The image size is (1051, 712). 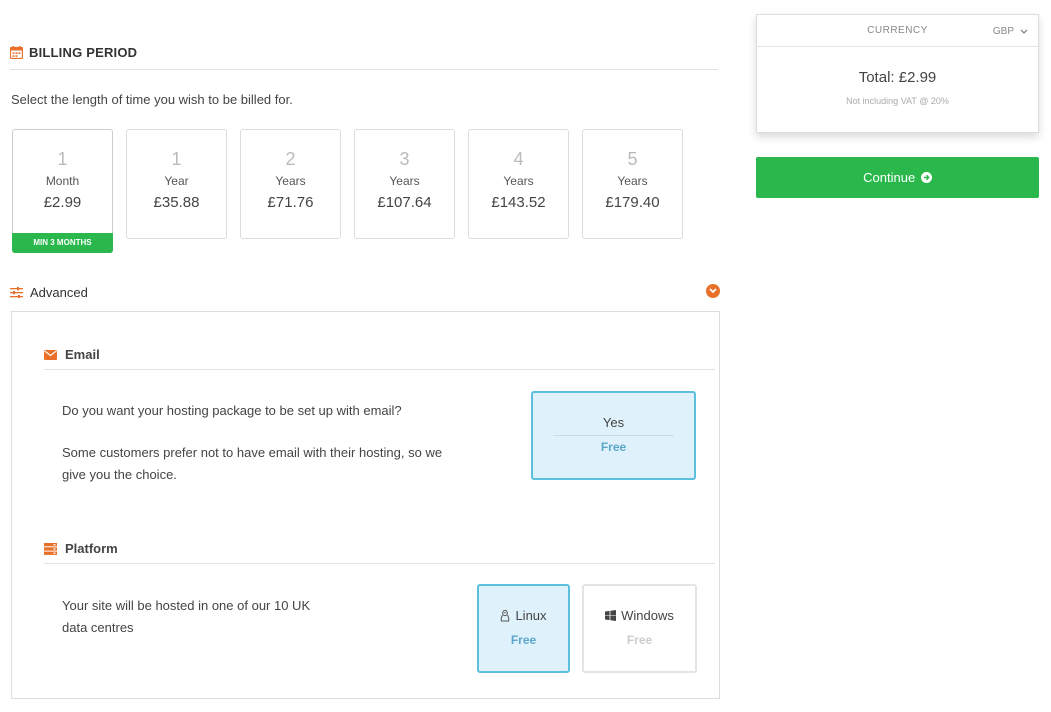 What do you see at coordinates (290, 159) in the screenshot?
I see `period-number: 2` at bounding box center [290, 159].